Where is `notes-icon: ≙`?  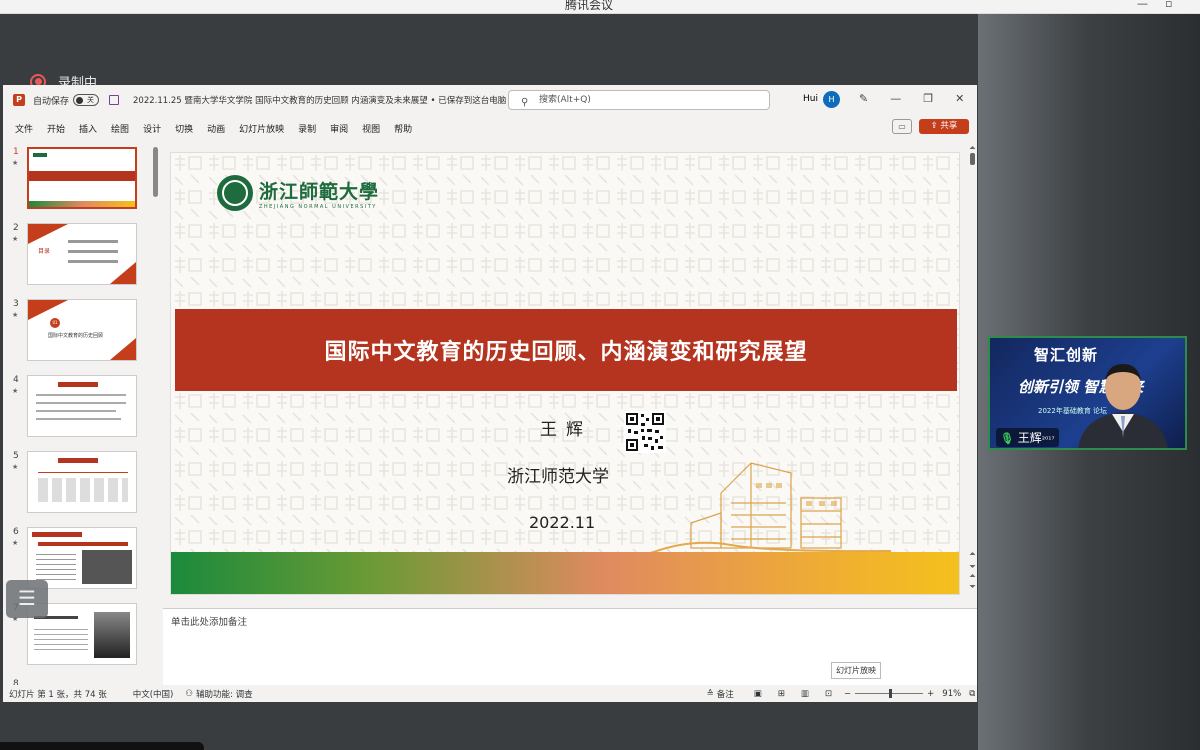 notes-icon: ≙ is located at coordinates (710, 693).